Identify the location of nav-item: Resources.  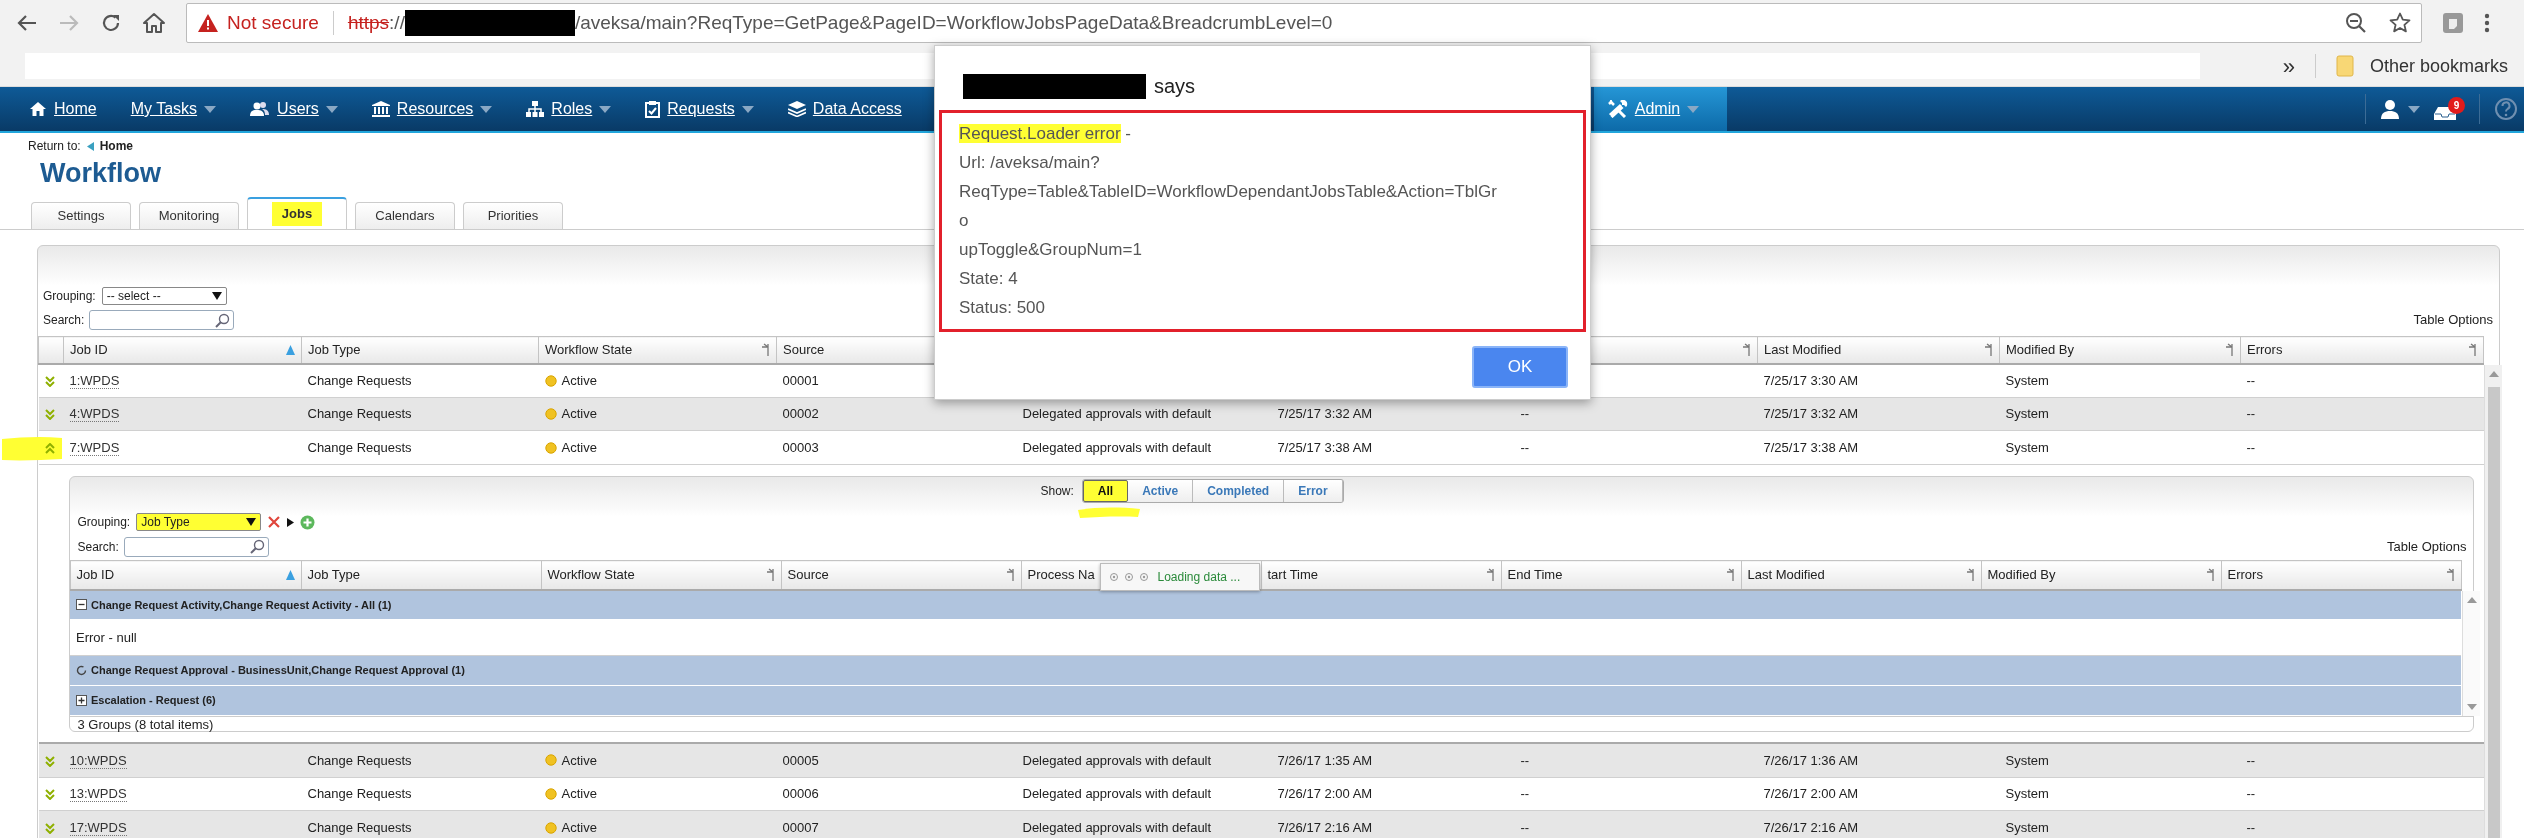
(432, 109).